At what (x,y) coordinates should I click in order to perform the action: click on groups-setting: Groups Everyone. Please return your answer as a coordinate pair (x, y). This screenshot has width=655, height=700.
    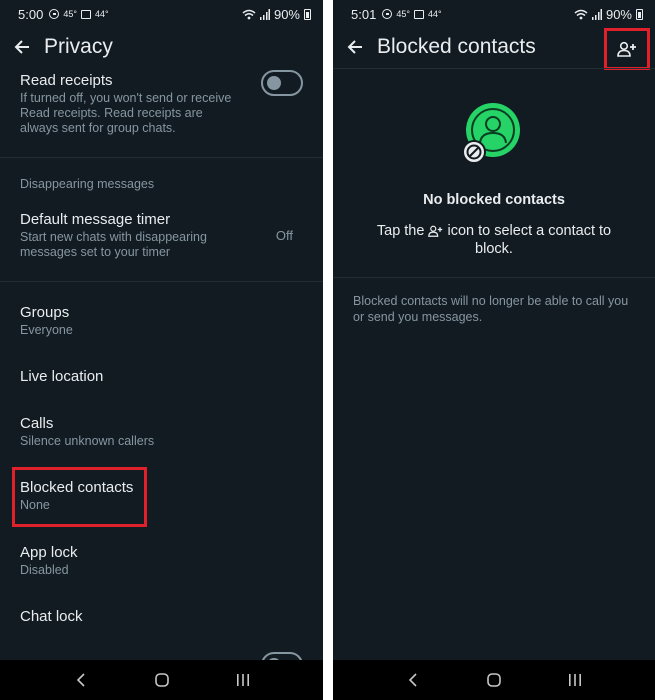
    Looking at the image, I should click on (161, 321).